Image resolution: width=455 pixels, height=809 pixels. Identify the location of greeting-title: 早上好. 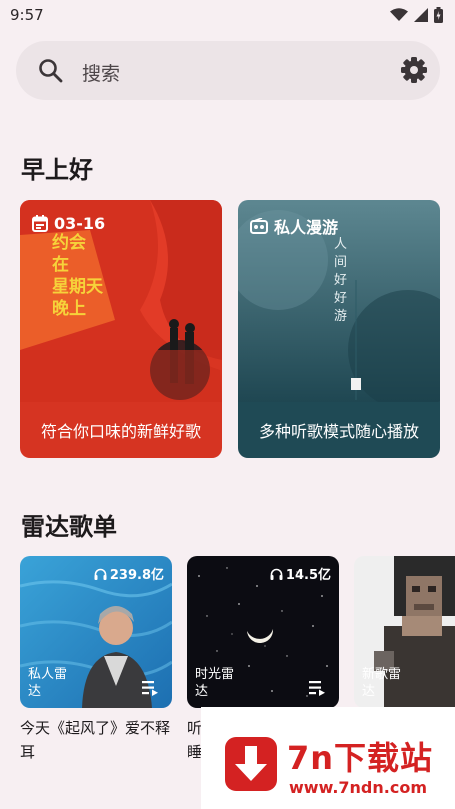
(57, 170).